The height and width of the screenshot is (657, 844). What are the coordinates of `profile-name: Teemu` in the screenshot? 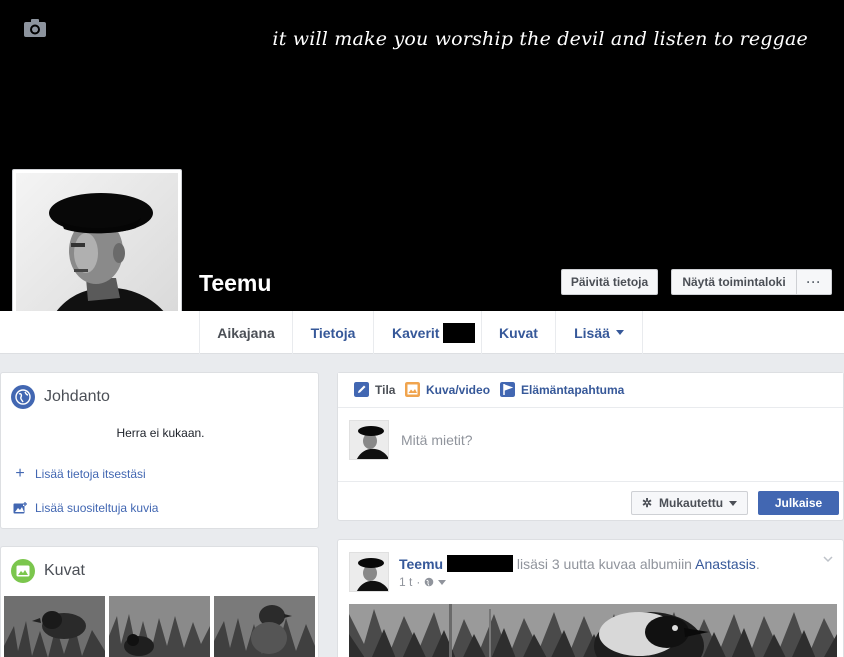 It's located at (235, 283).